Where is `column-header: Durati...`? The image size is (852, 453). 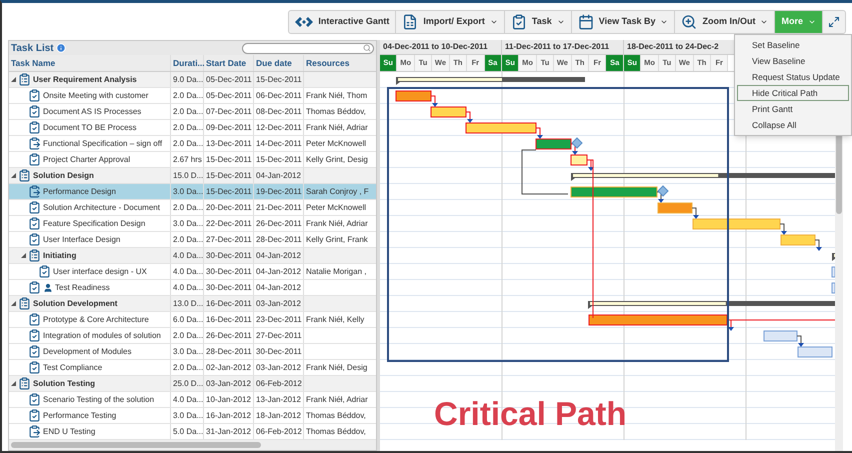
column-header: Durati... is located at coordinates (187, 63).